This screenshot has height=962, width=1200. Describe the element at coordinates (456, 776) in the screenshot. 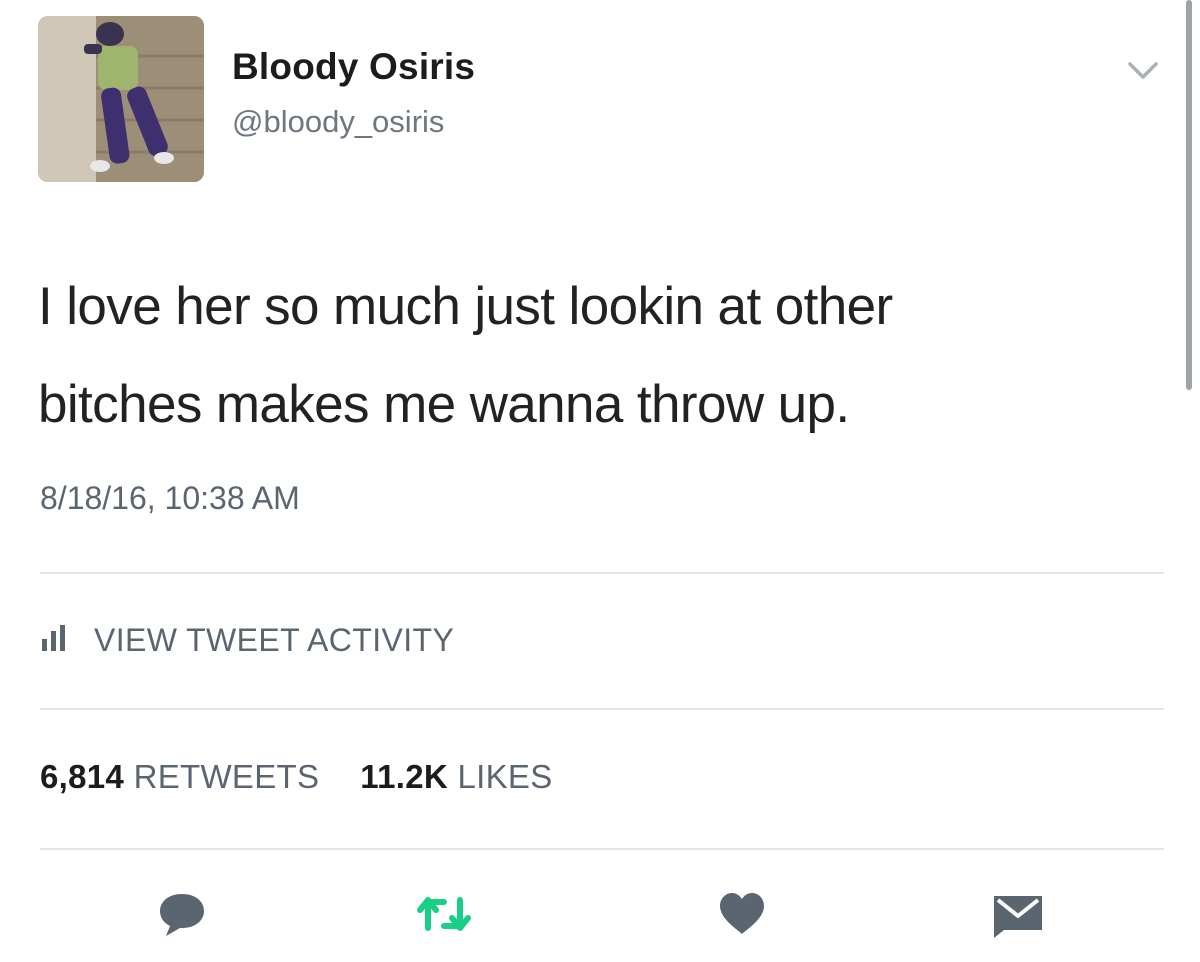

I see `likes-stat: 11.2K LIKES` at that location.